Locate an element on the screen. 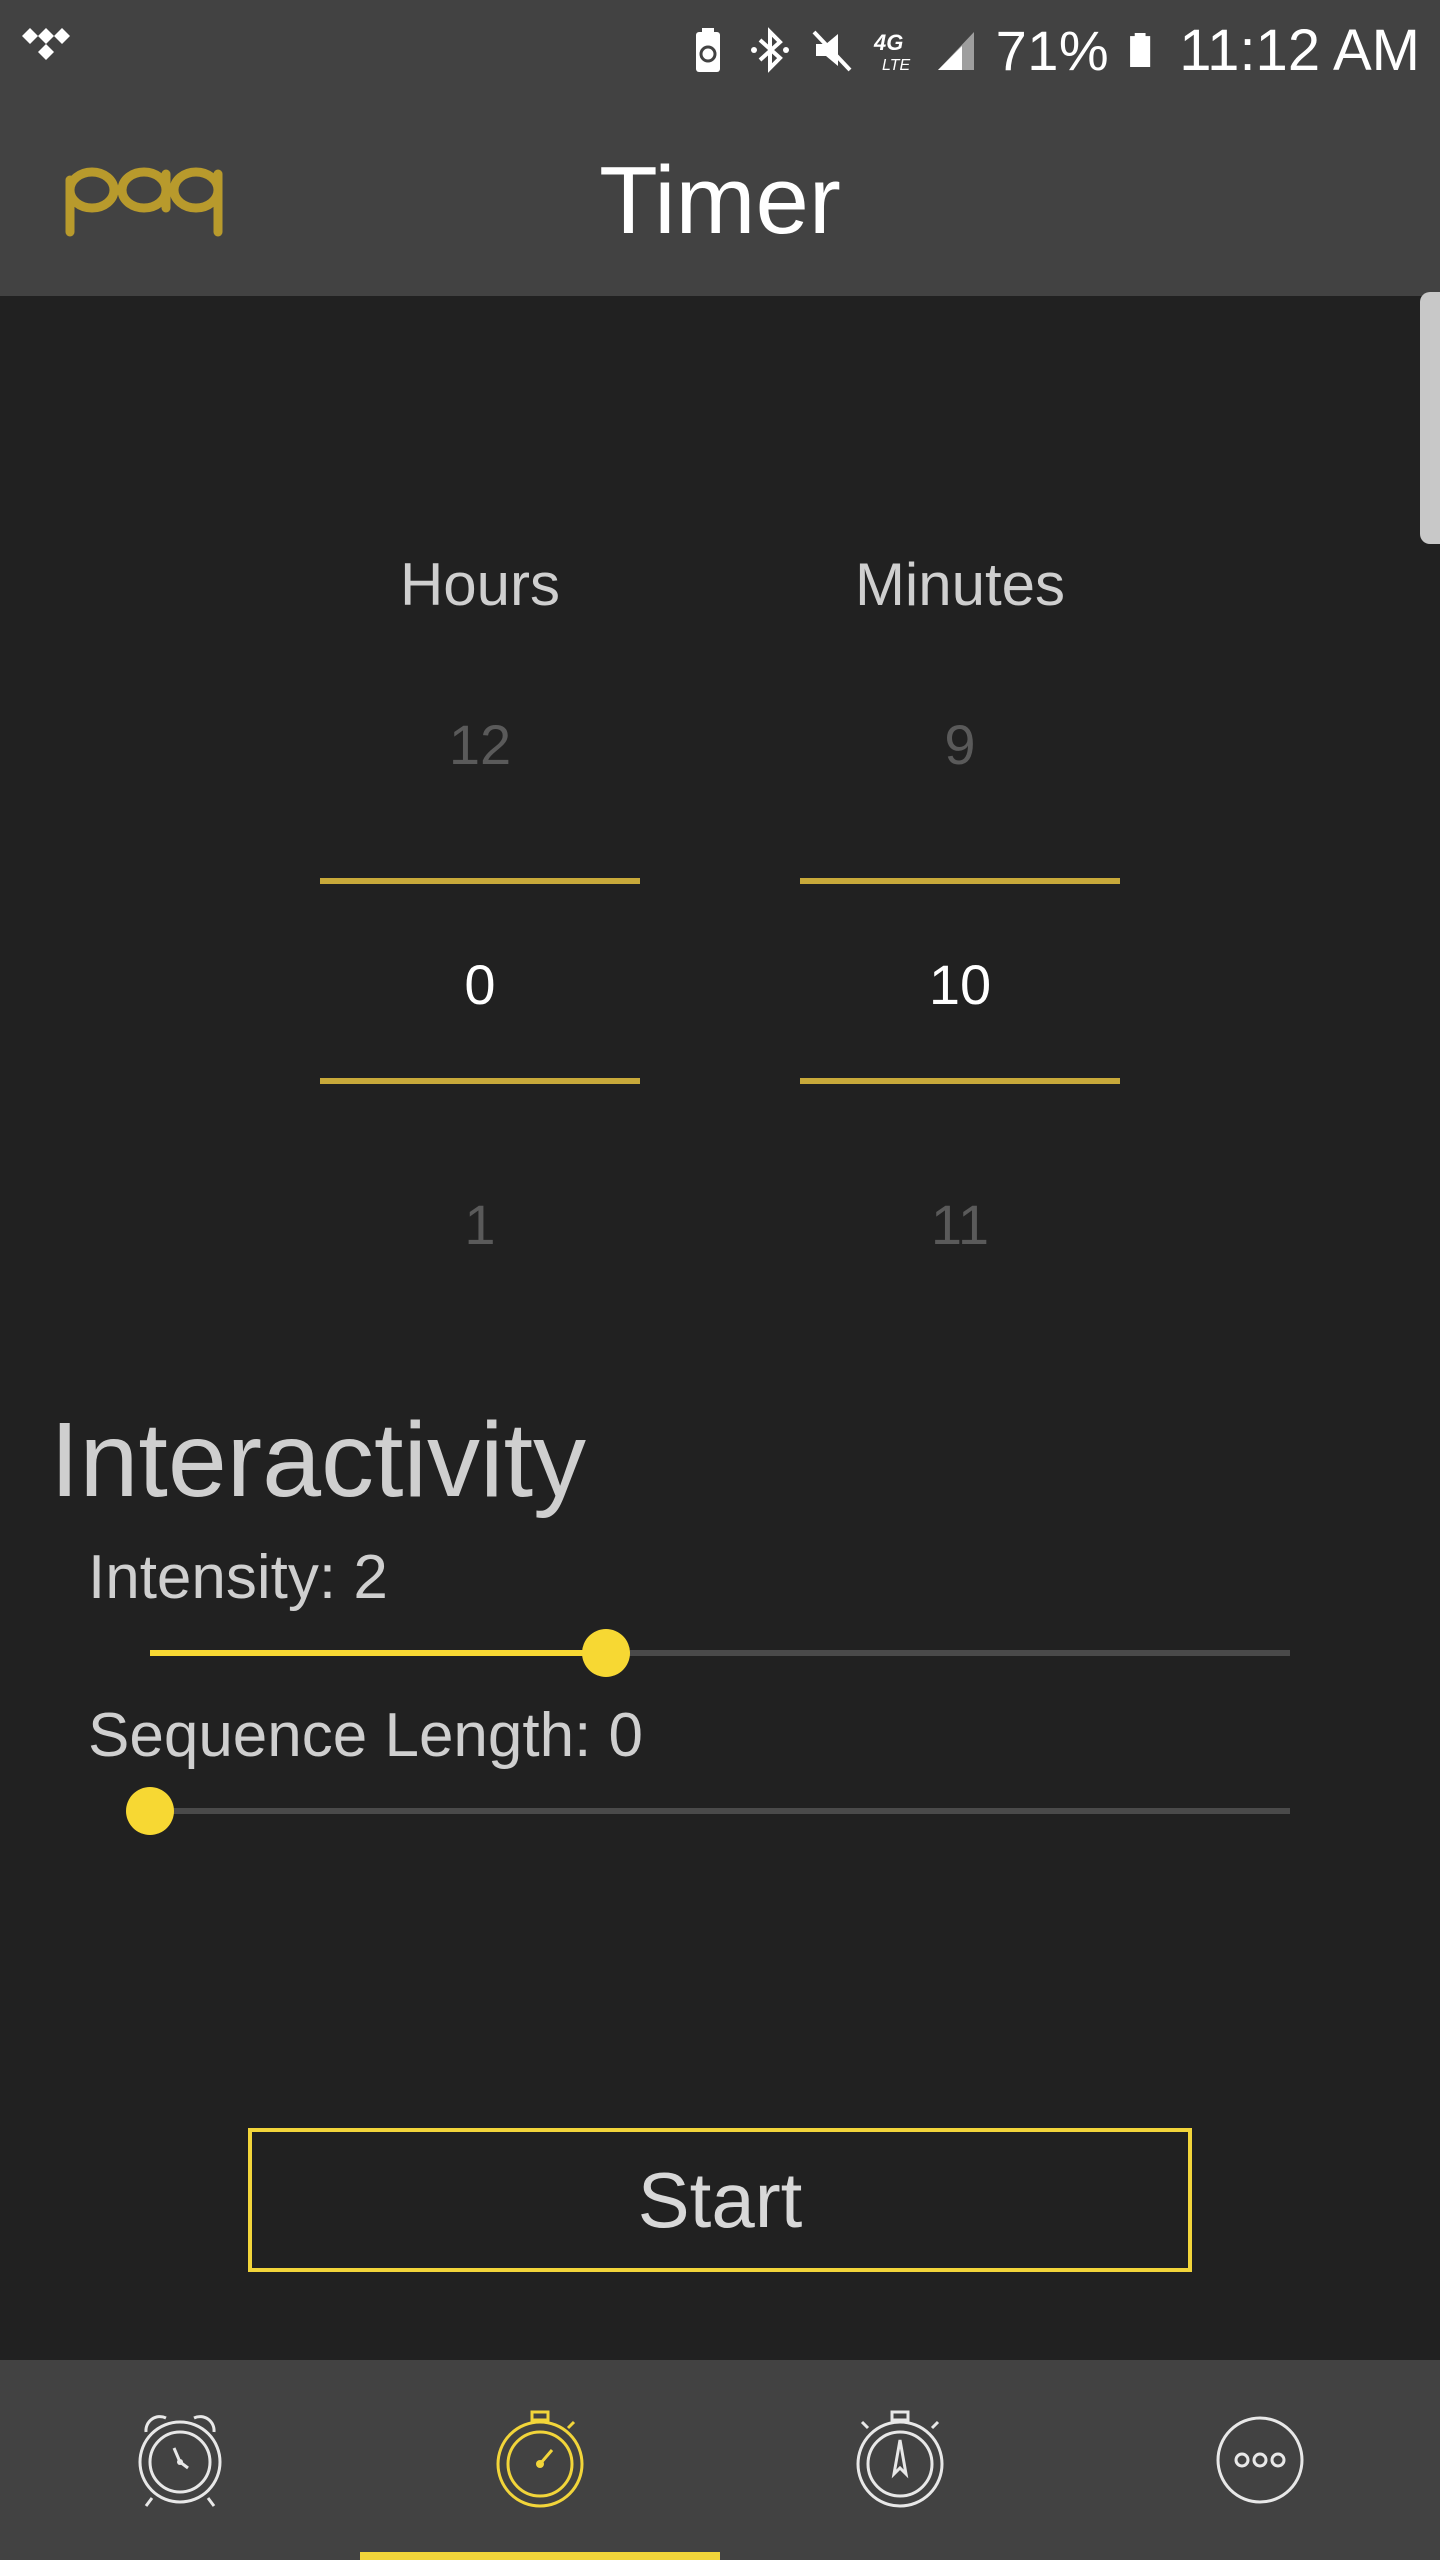 Image resolution: width=1440 pixels, height=2560 pixels. minutes-label: Minutes is located at coordinates (960, 584).